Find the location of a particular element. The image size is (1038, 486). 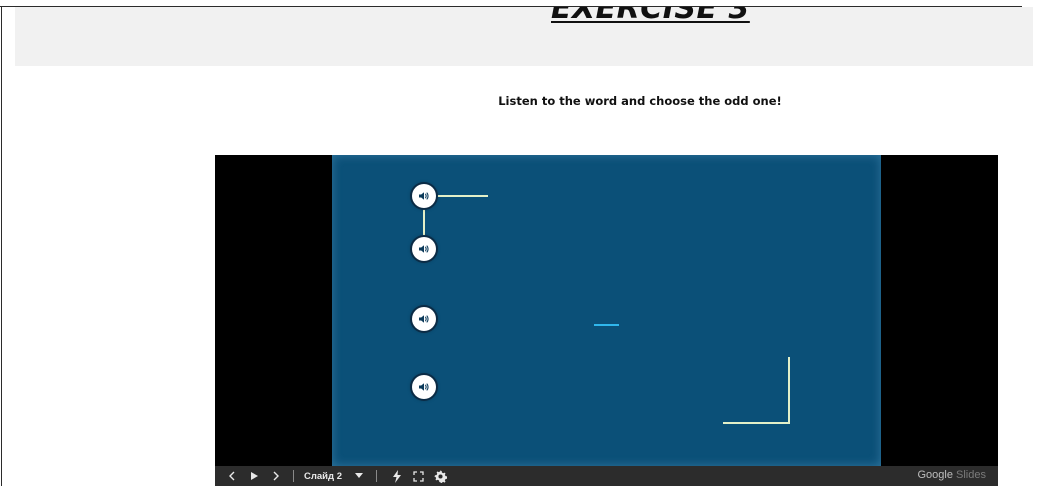

next-slide-button is located at coordinates (276, 476).